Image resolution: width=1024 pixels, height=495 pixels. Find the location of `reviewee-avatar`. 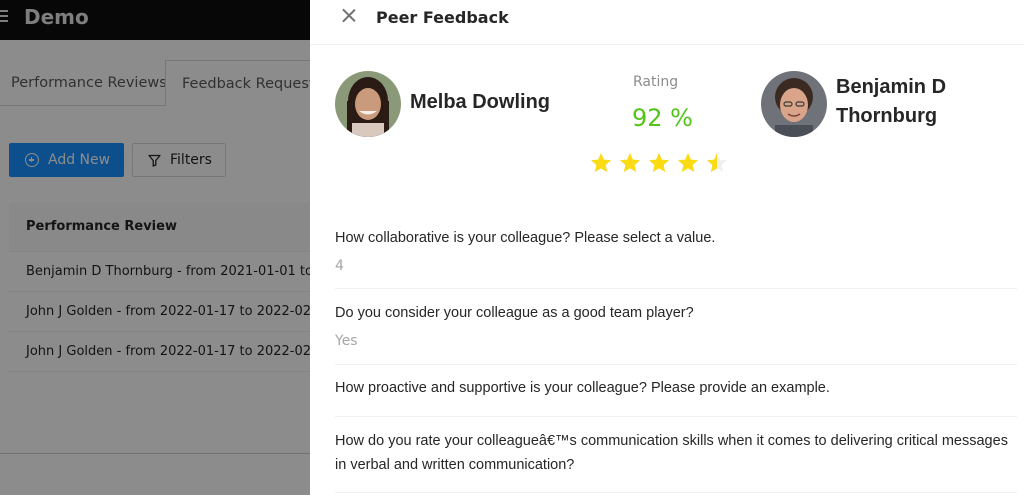

reviewee-avatar is located at coordinates (794, 104).